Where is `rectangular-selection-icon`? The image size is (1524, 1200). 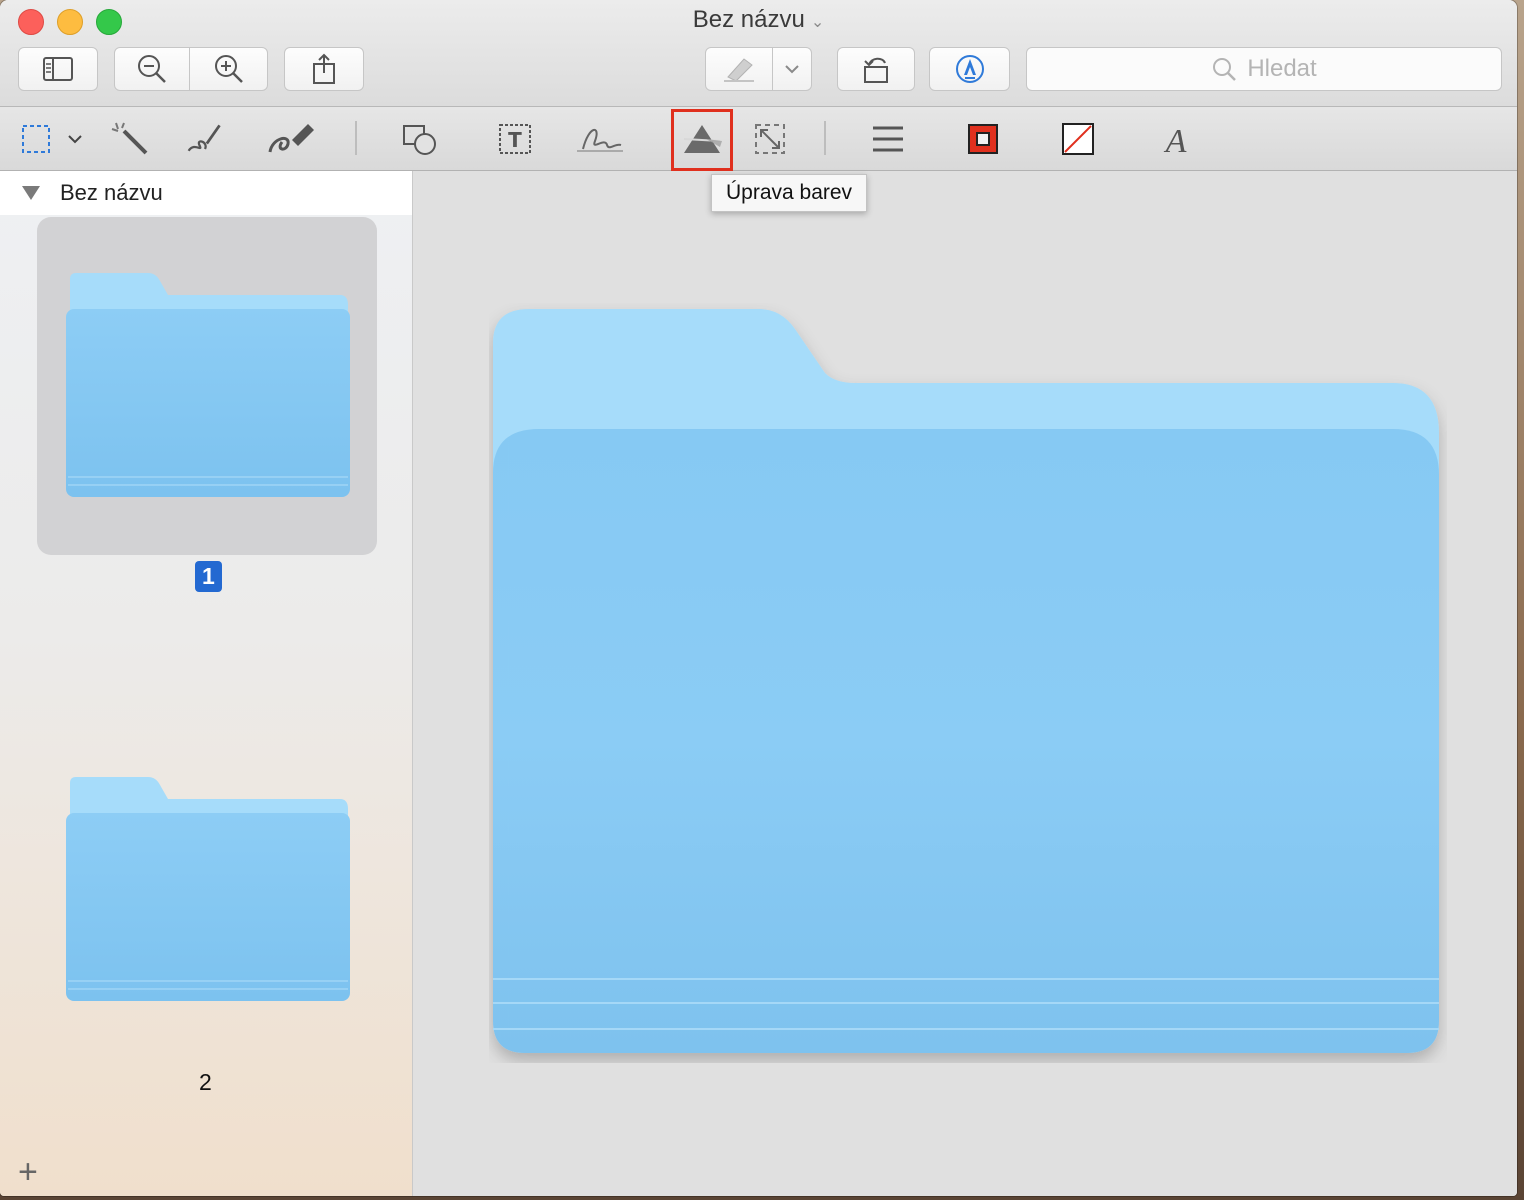 rectangular-selection-icon is located at coordinates (36, 139).